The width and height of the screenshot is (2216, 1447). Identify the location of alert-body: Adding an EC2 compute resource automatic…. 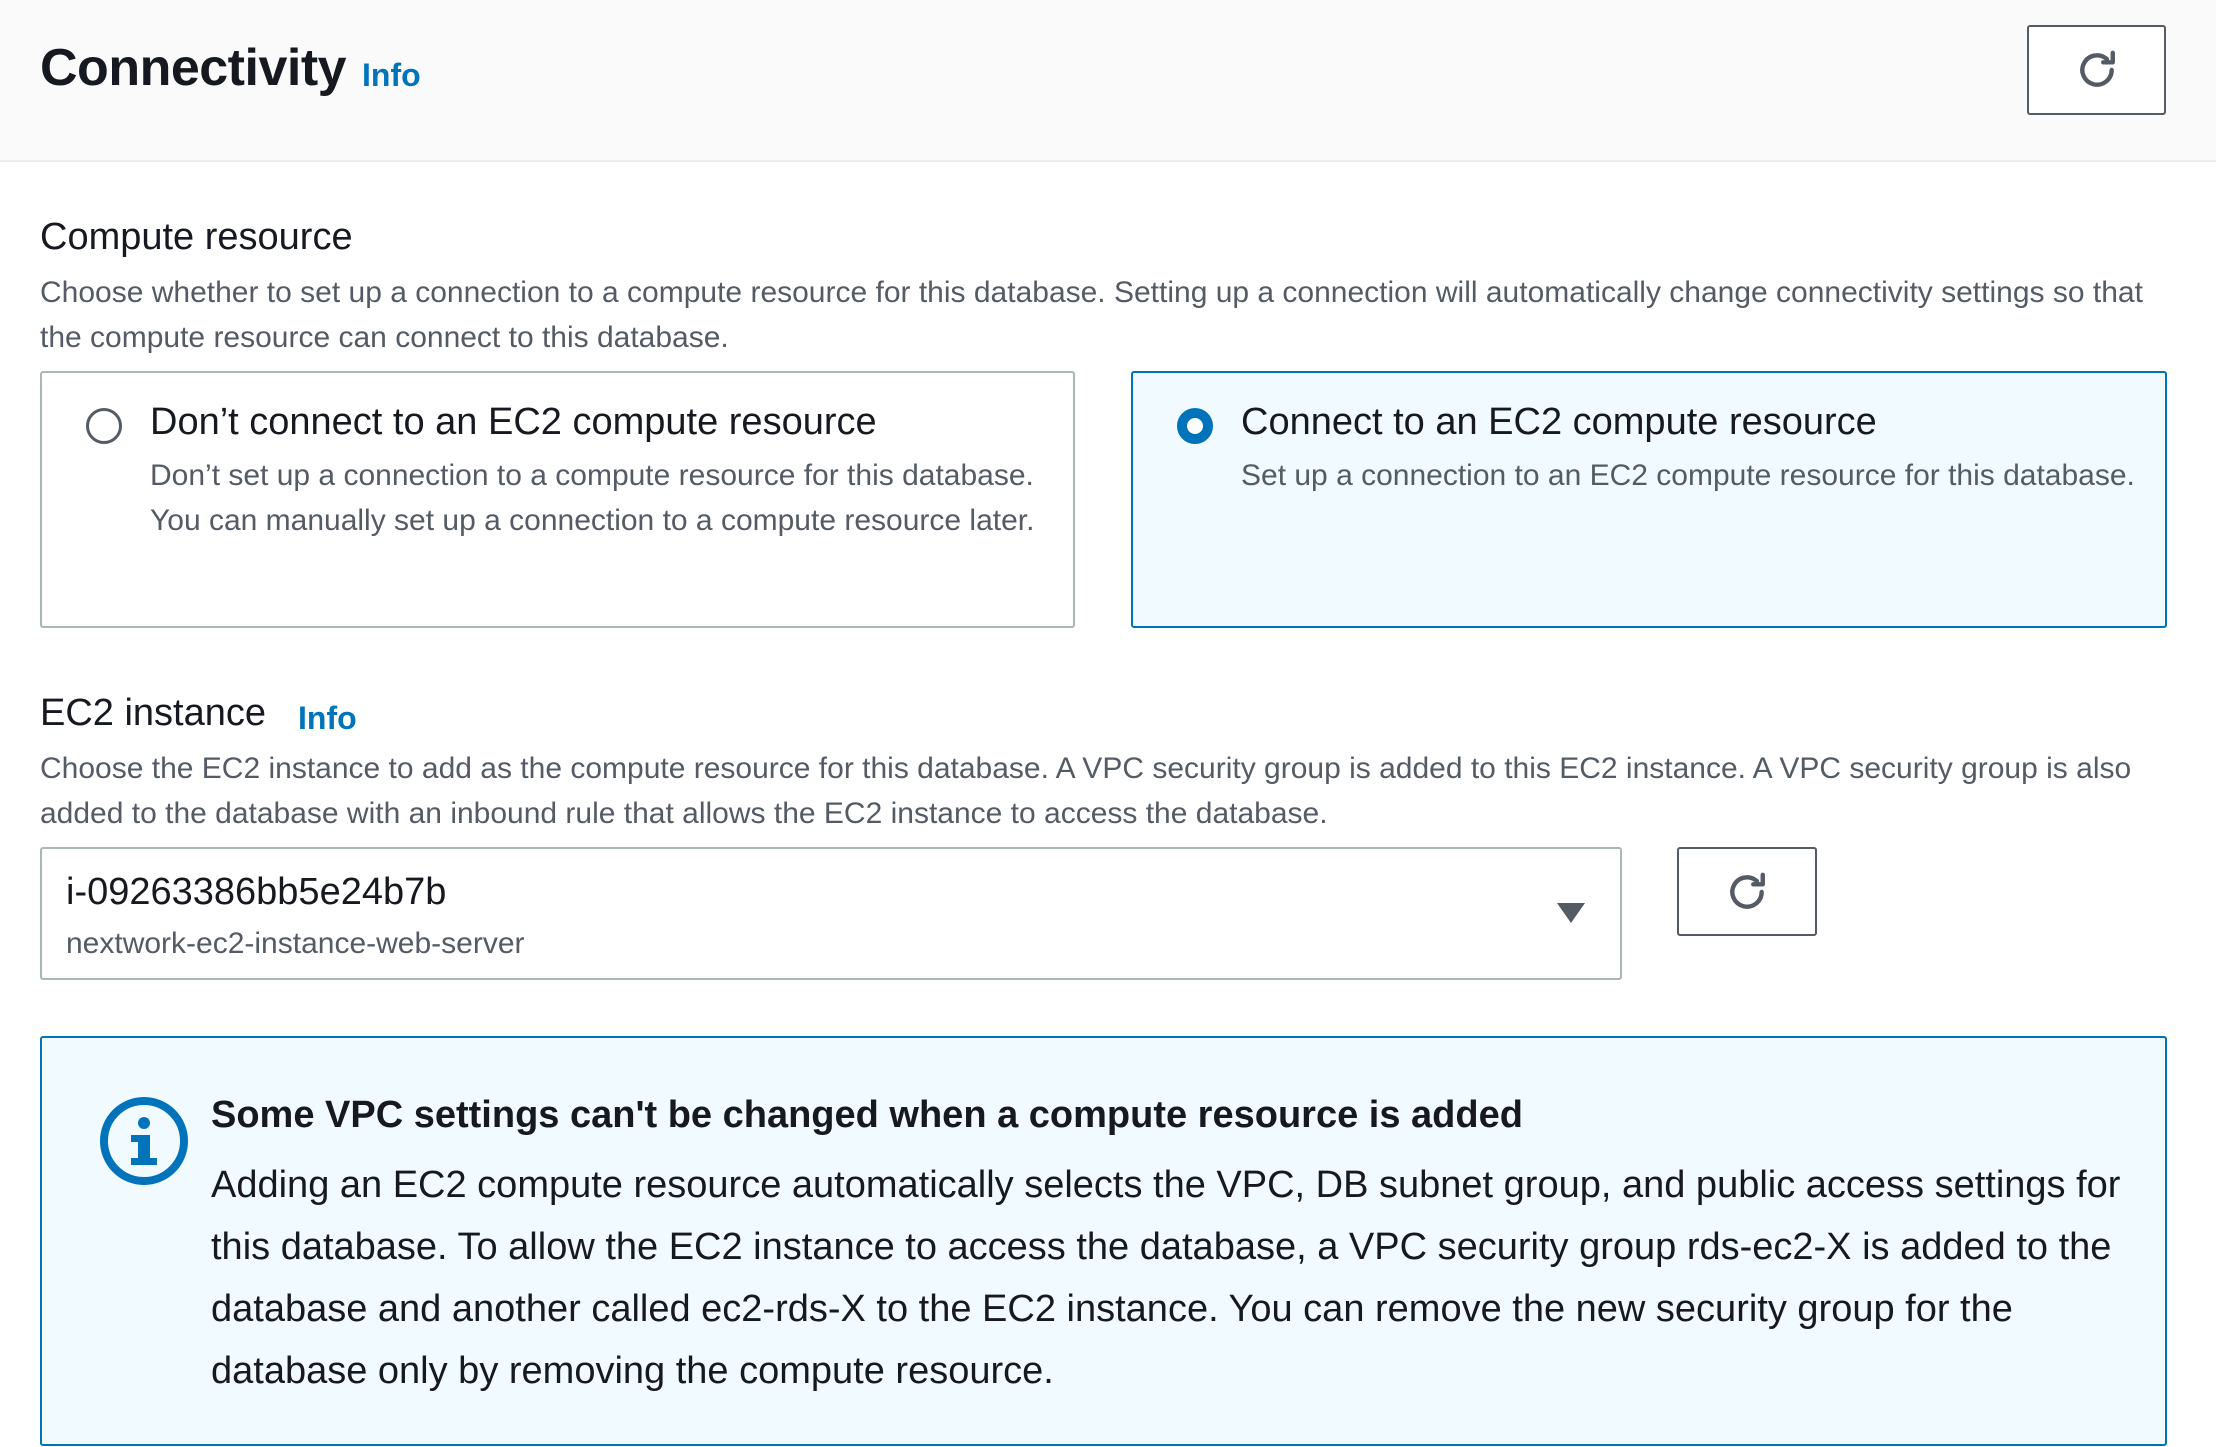
(1166, 1278).